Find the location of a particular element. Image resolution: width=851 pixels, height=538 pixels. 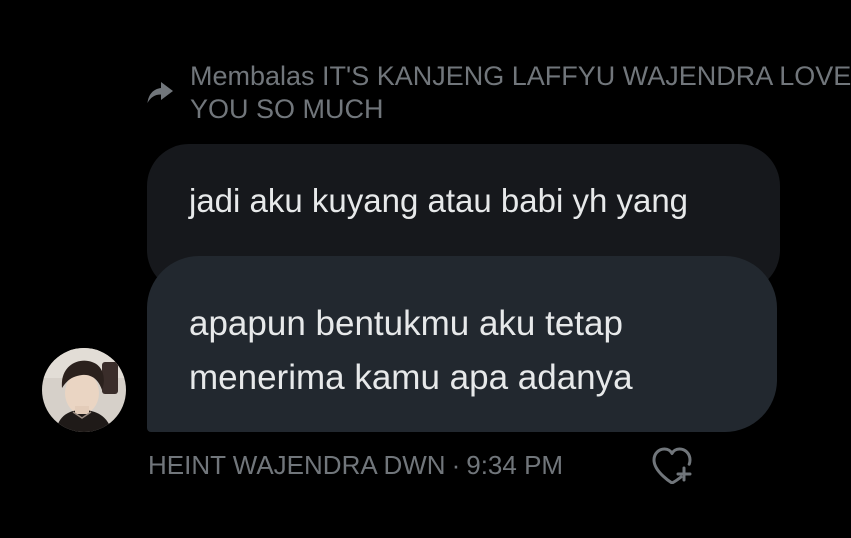

avatar is located at coordinates (84, 390).